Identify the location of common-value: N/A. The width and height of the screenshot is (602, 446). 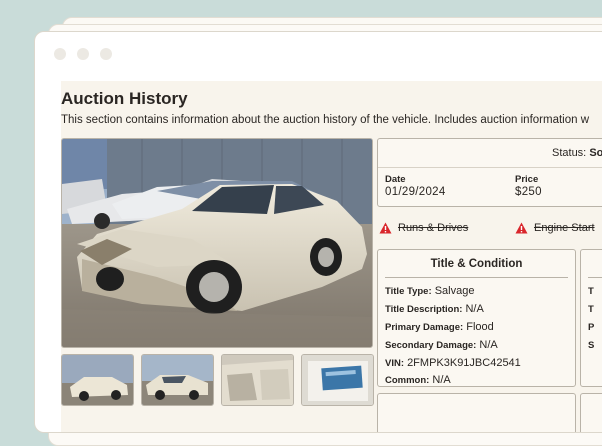
(441, 380).